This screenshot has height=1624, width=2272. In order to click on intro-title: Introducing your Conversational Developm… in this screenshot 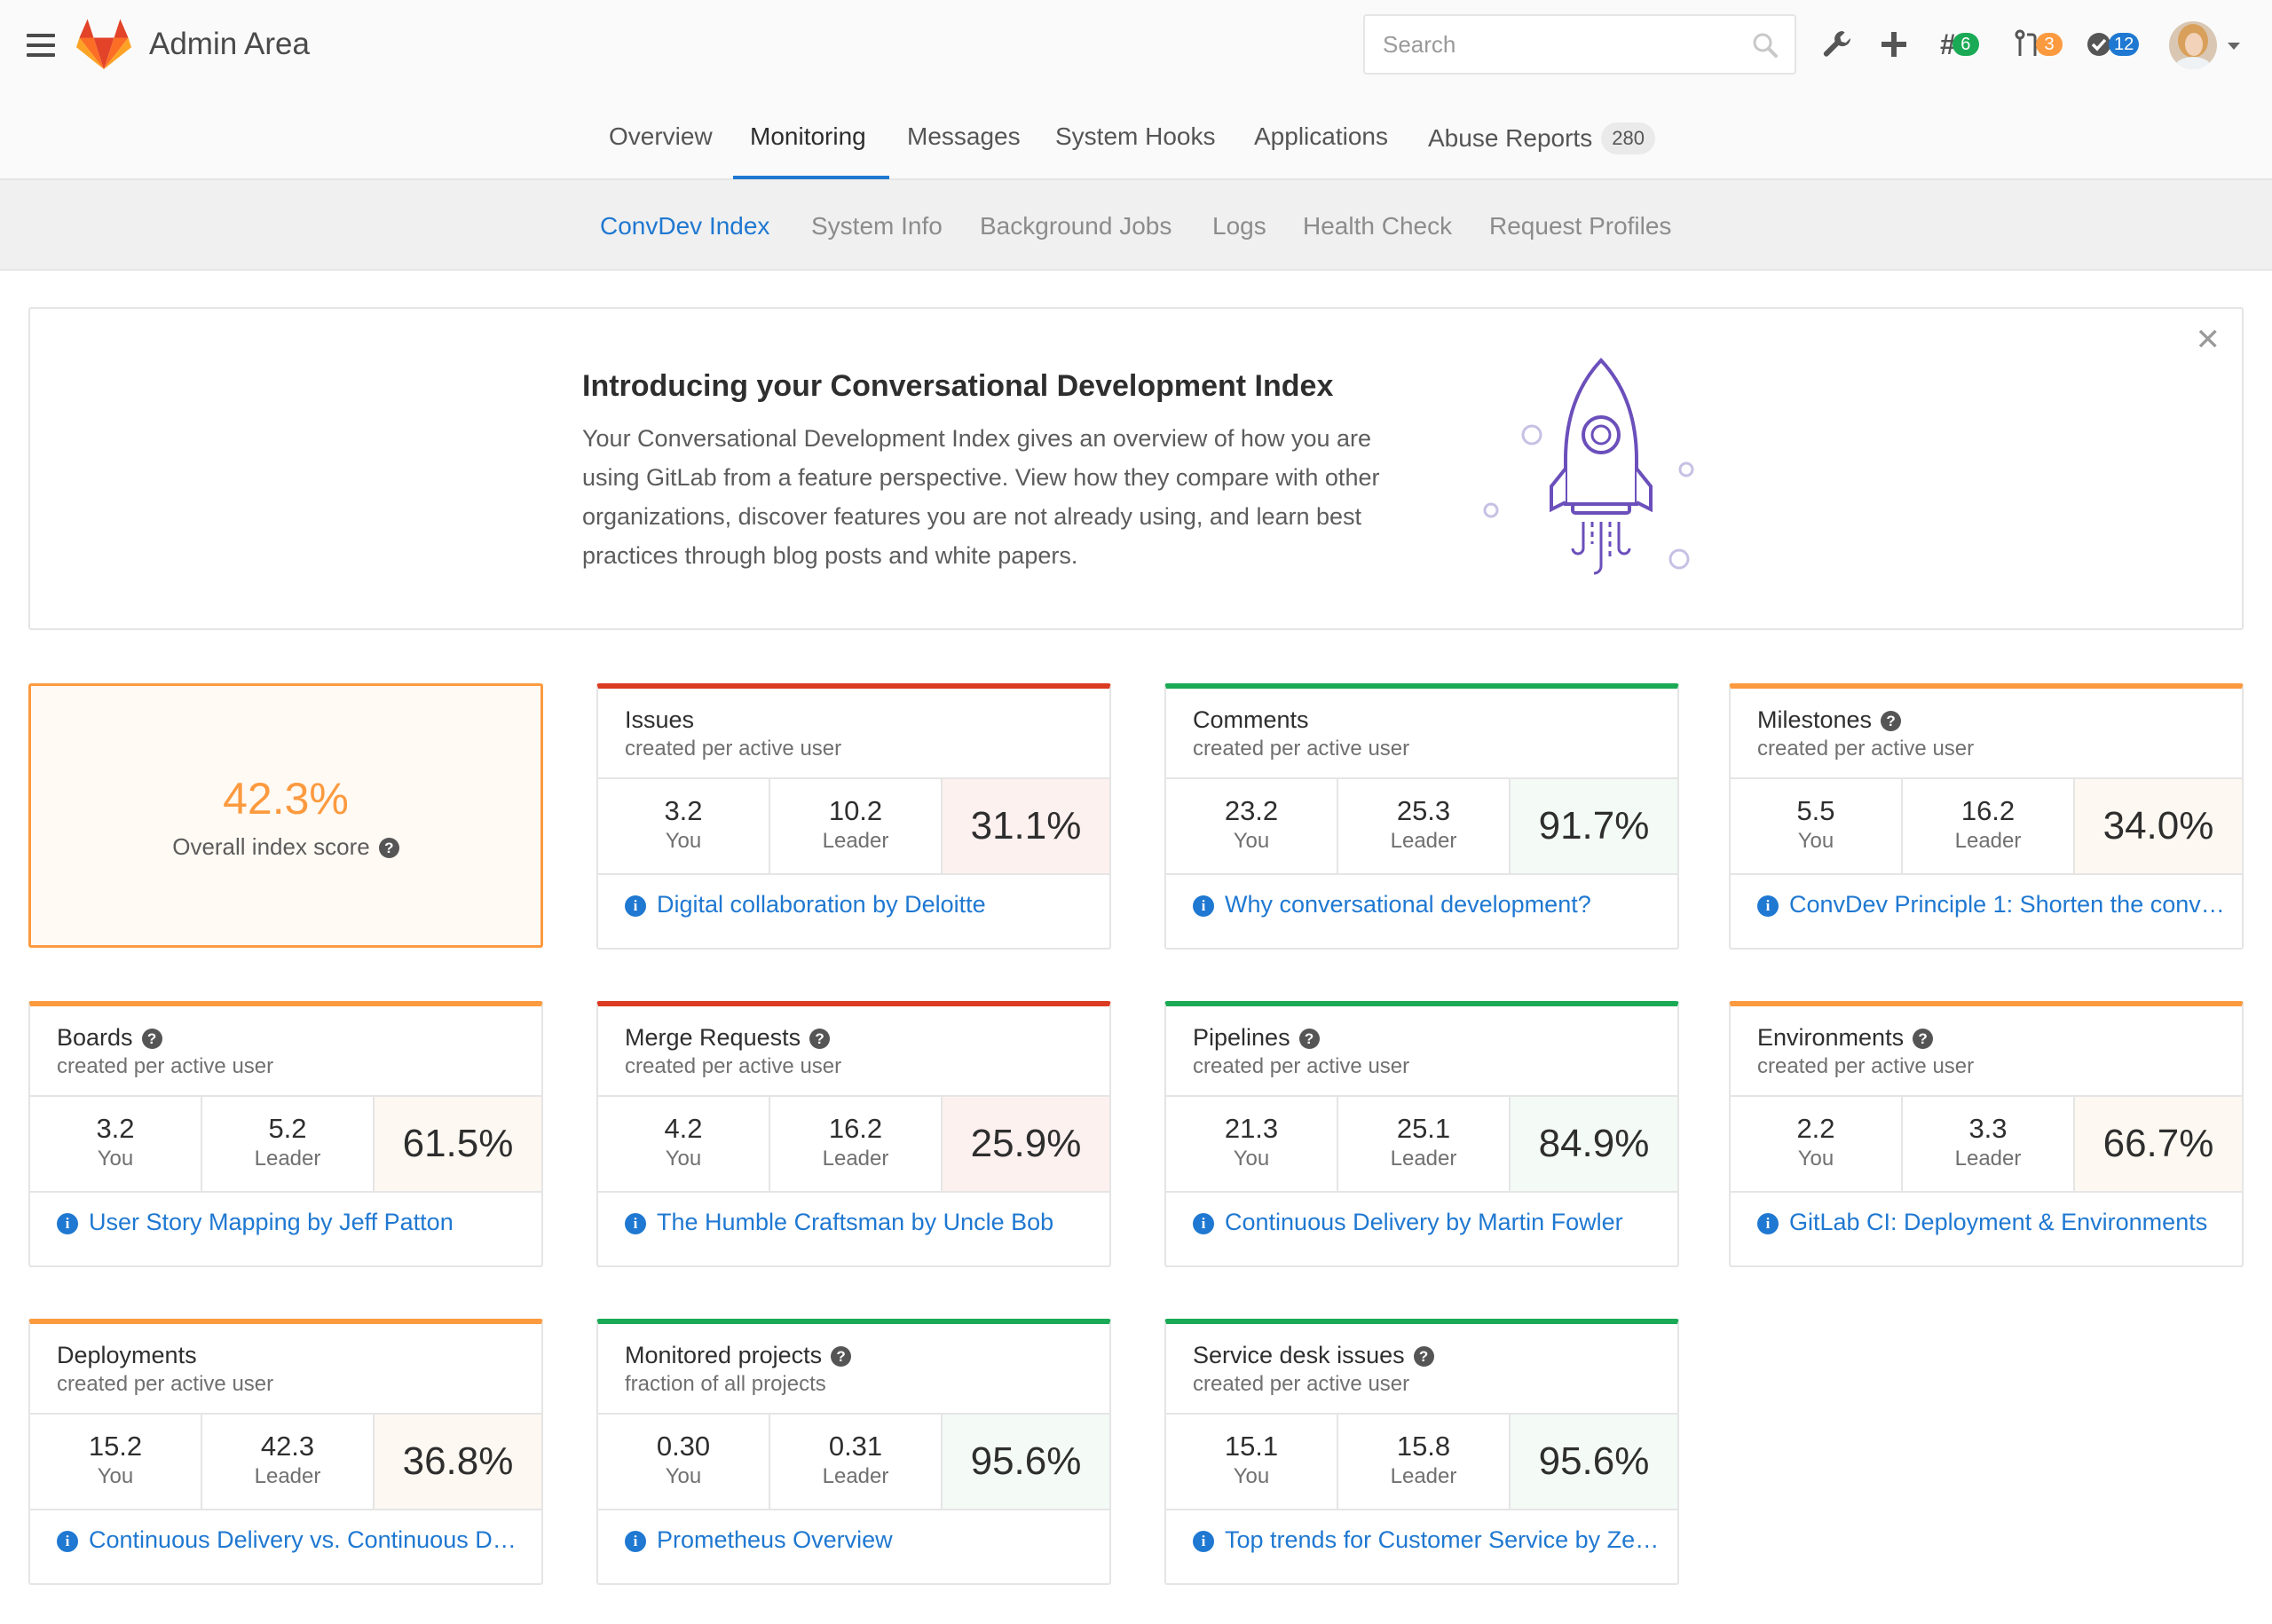, I will do `click(958, 386)`.